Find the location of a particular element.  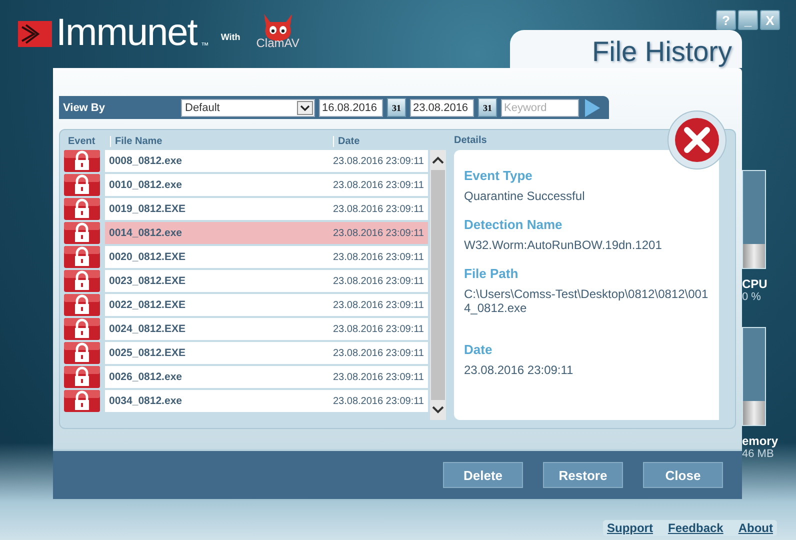

history-row: 0008_0812.exe 23.08.2016 23:09:11 is located at coordinates (266, 161).